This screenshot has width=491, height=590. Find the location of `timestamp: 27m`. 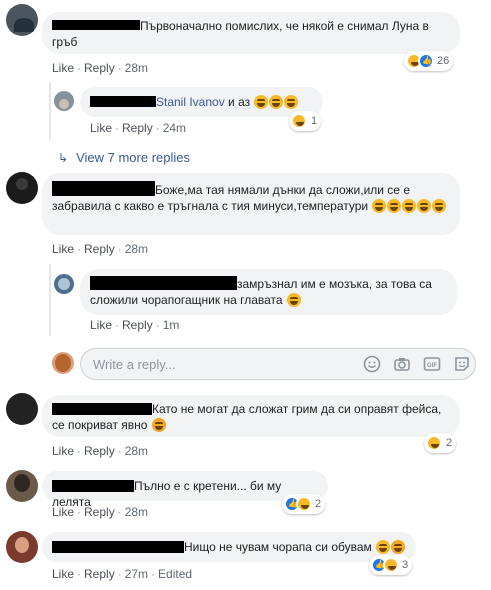

timestamp: 27m is located at coordinates (136, 574).